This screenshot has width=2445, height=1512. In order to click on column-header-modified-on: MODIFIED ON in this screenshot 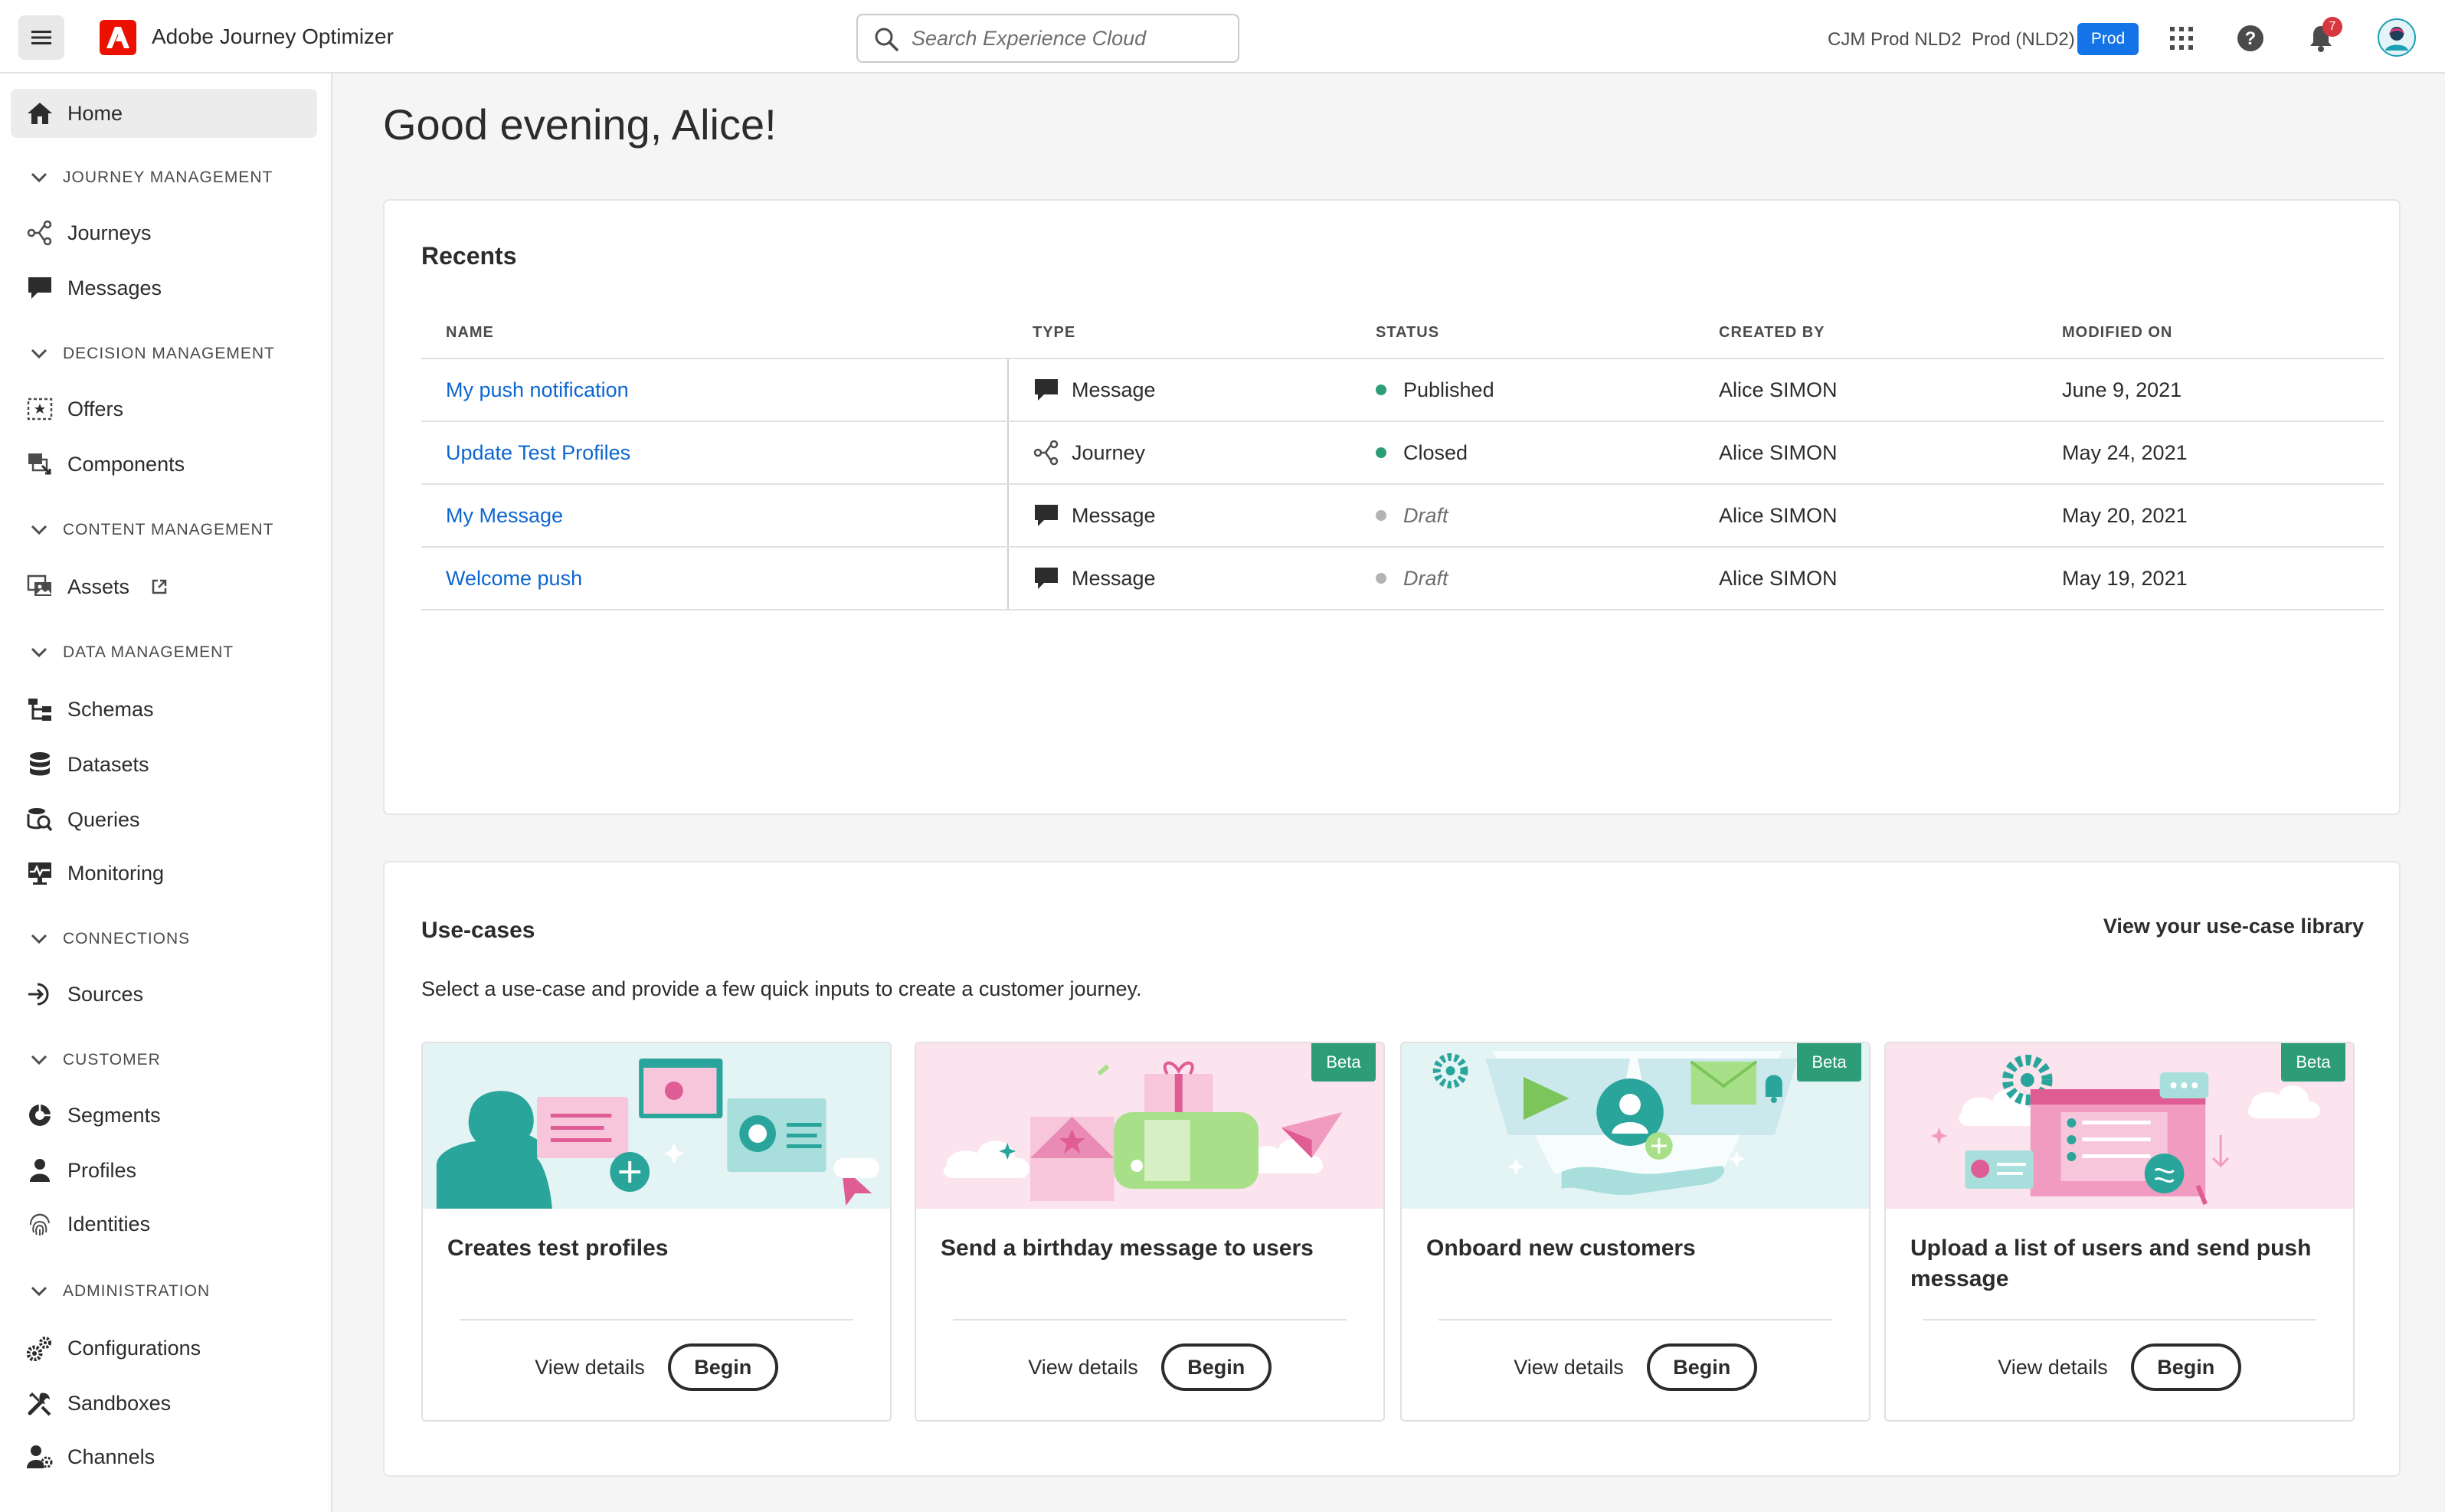, I will do `click(2211, 333)`.